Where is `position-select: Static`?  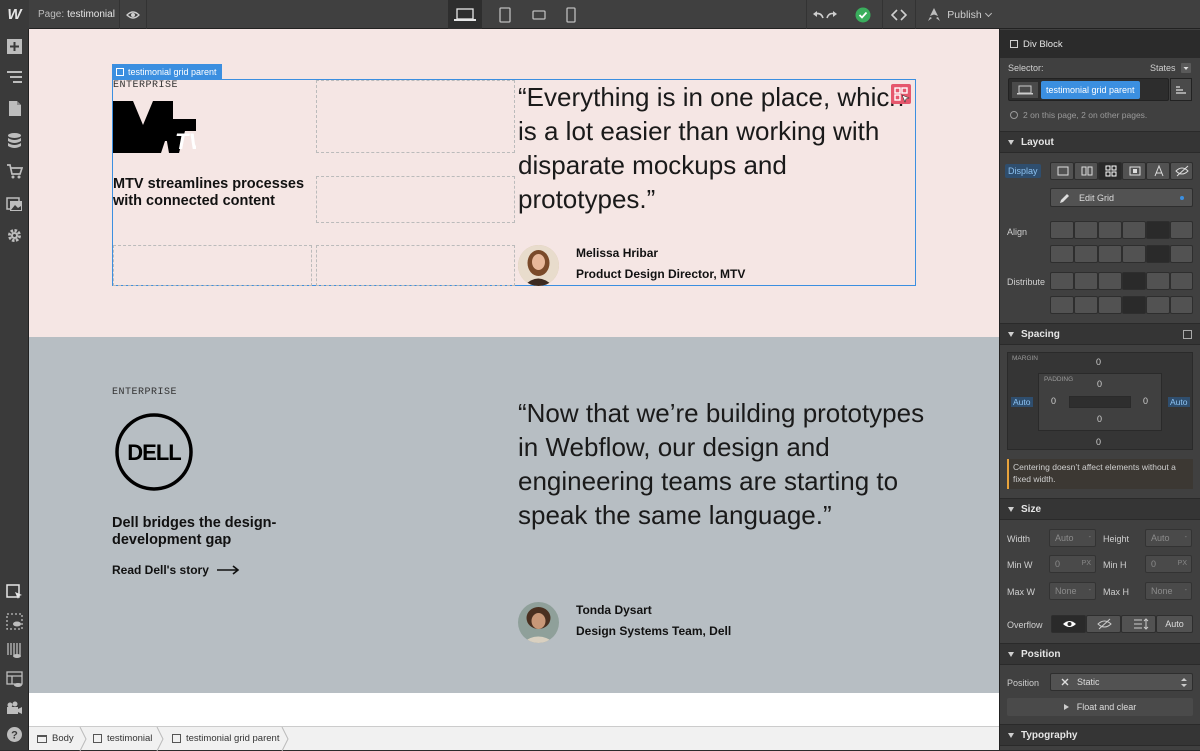 position-select: Static is located at coordinates (1121, 682).